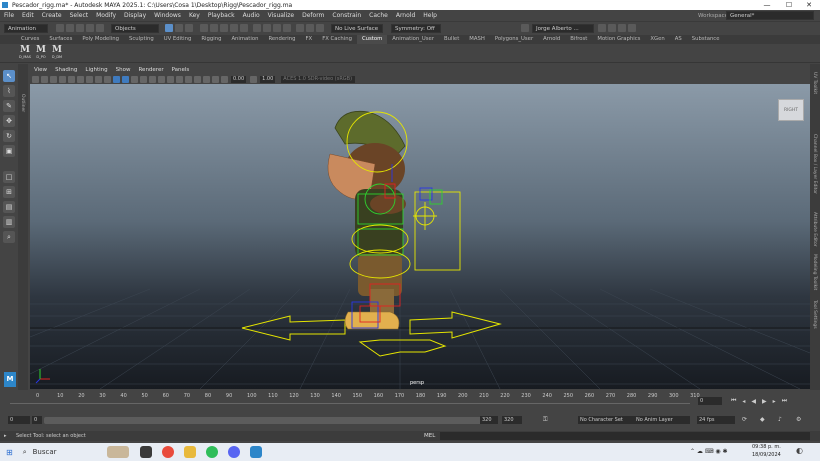  I want to click on maya-taskbar-icon, so click(255, 452).